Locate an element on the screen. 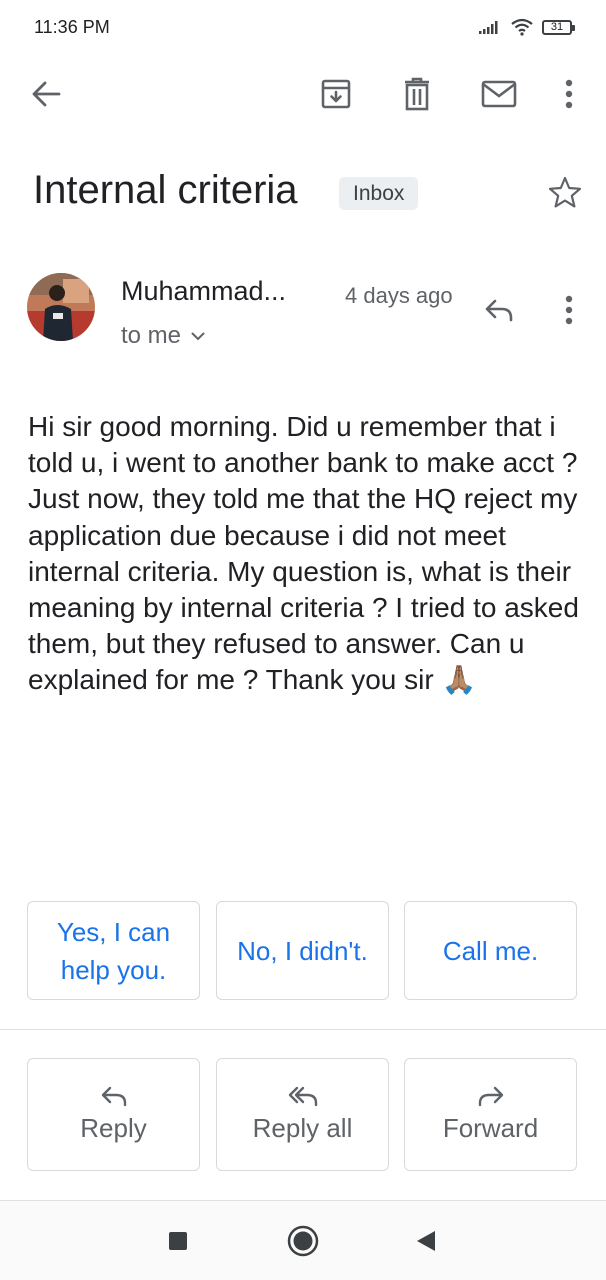 The image size is (606, 1280). recipient-toggle: to me is located at coordinates (163, 336).